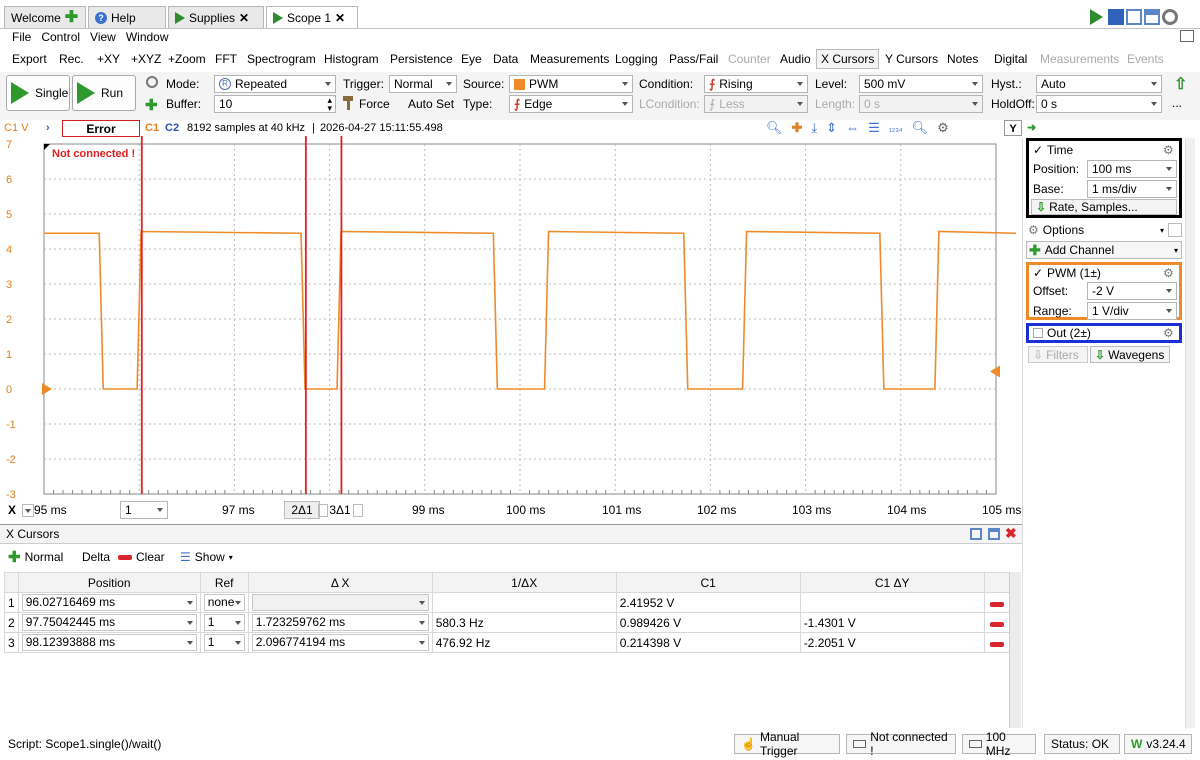 This screenshot has height=760, width=1200. I want to click on source-select: PWM, so click(571, 84).